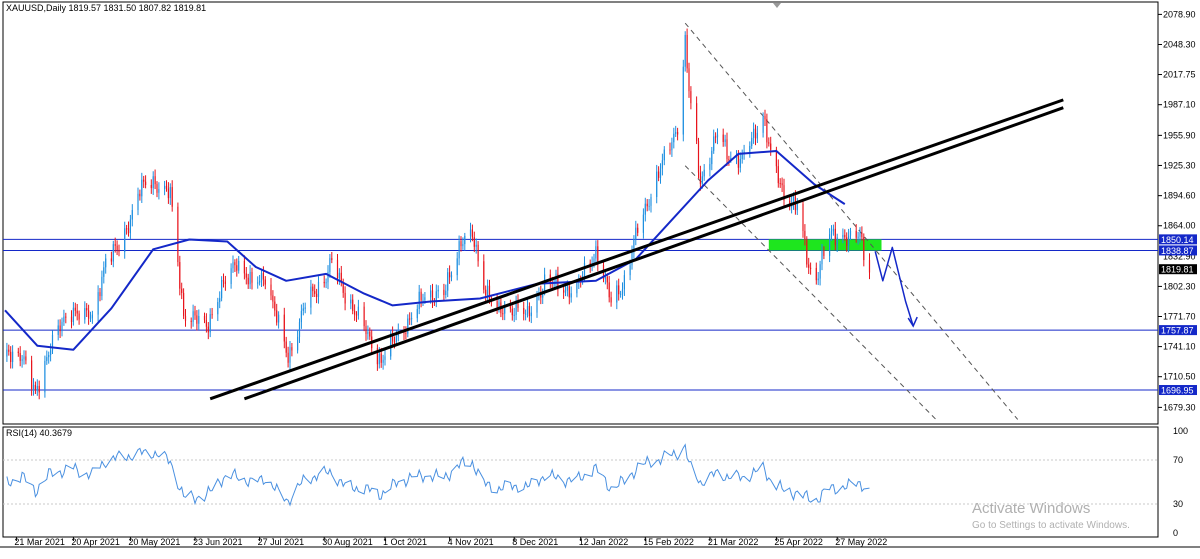 The width and height of the screenshot is (1200, 559). I want to click on watermark-line2: Go to Settings to activate Windows., so click(1051, 525).